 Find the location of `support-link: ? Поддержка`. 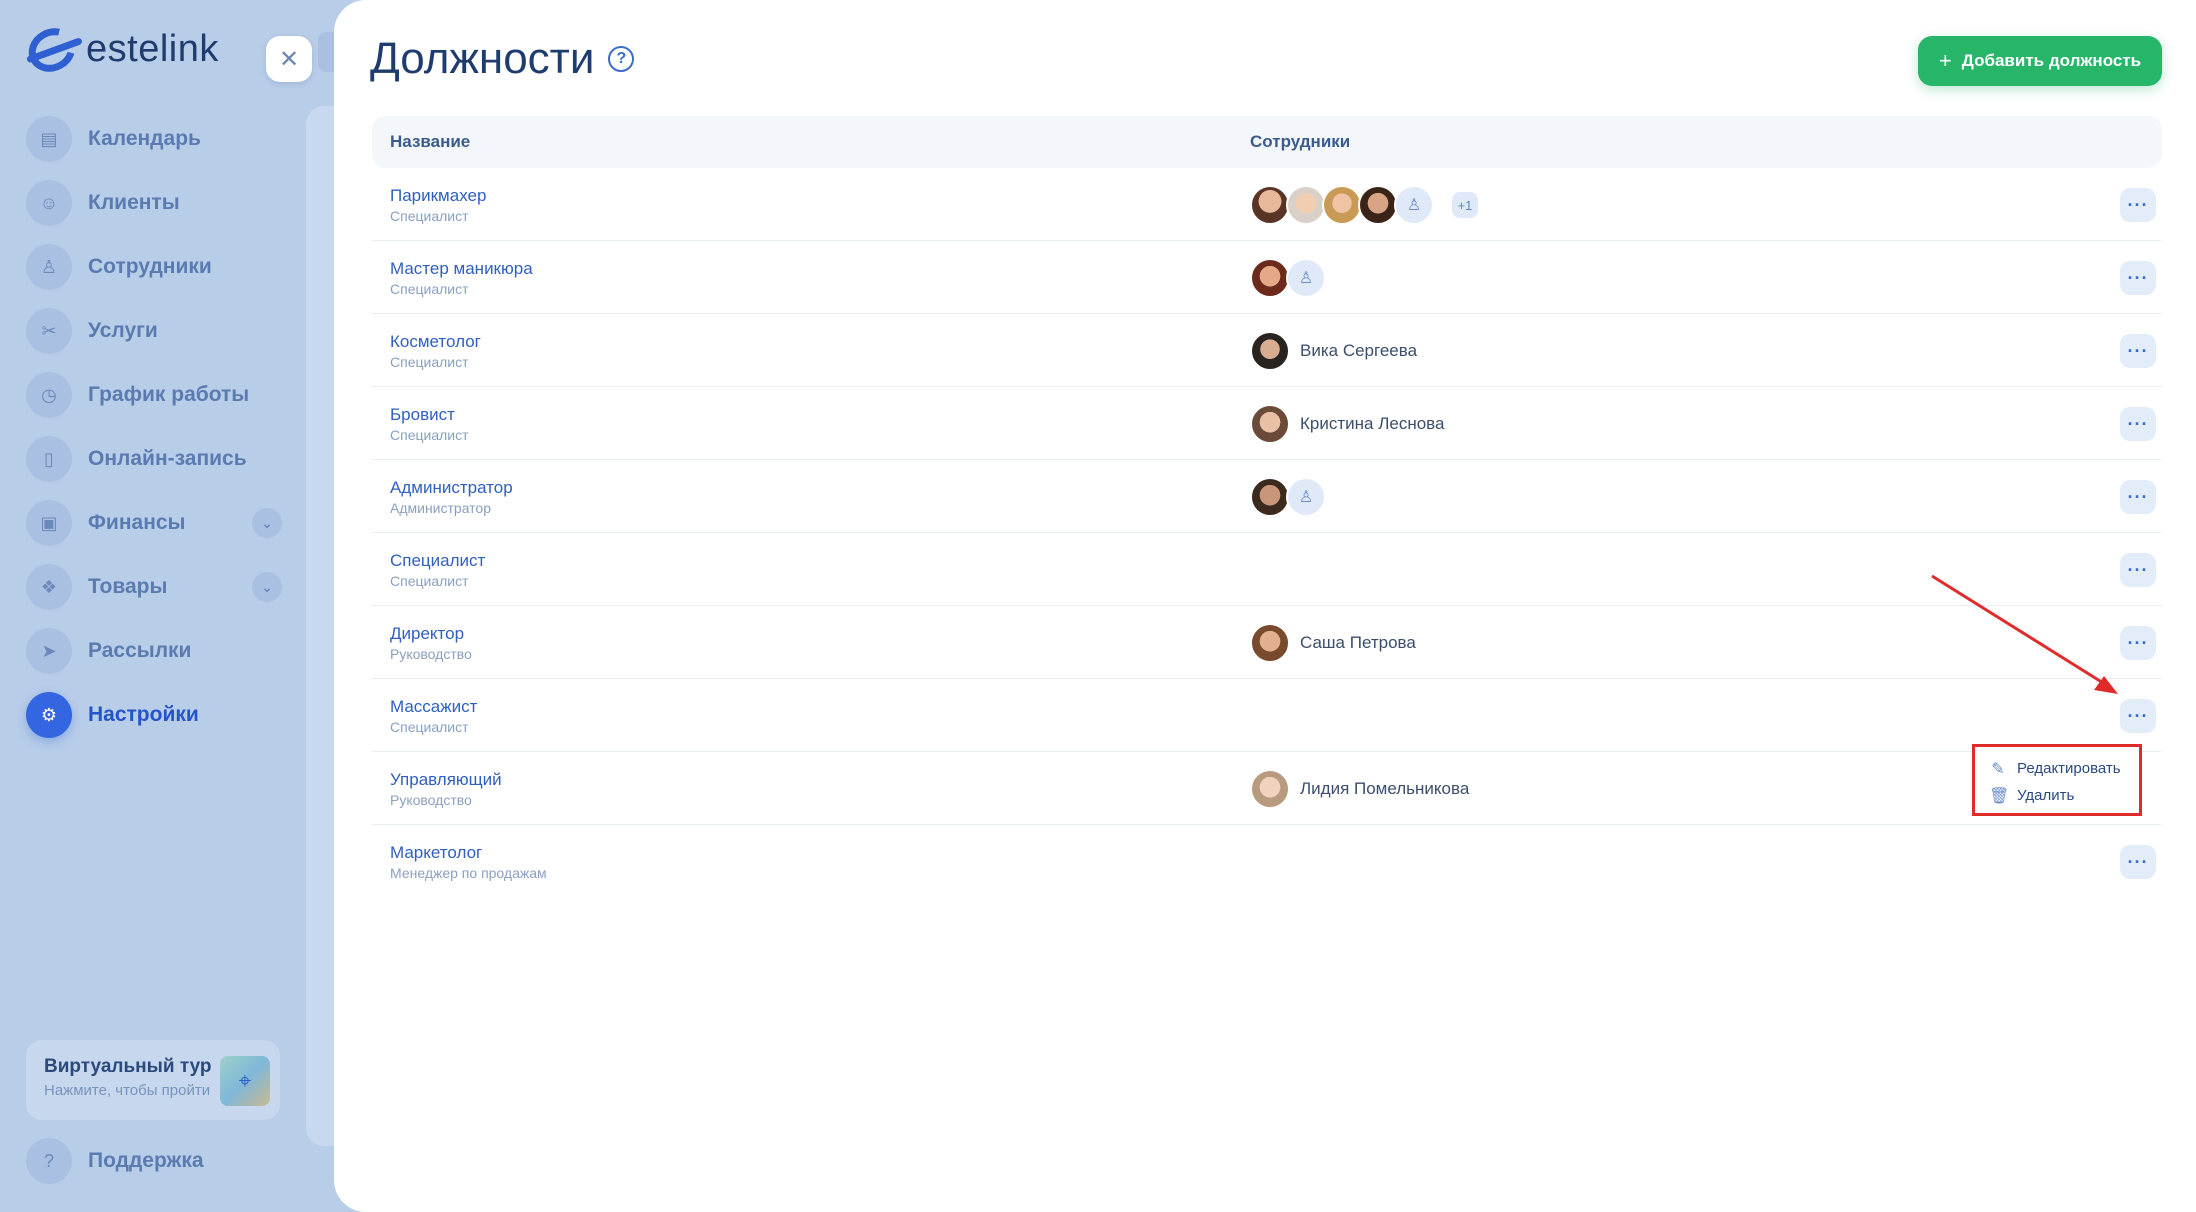

support-link: ? Поддержка is located at coordinates (115, 1161).